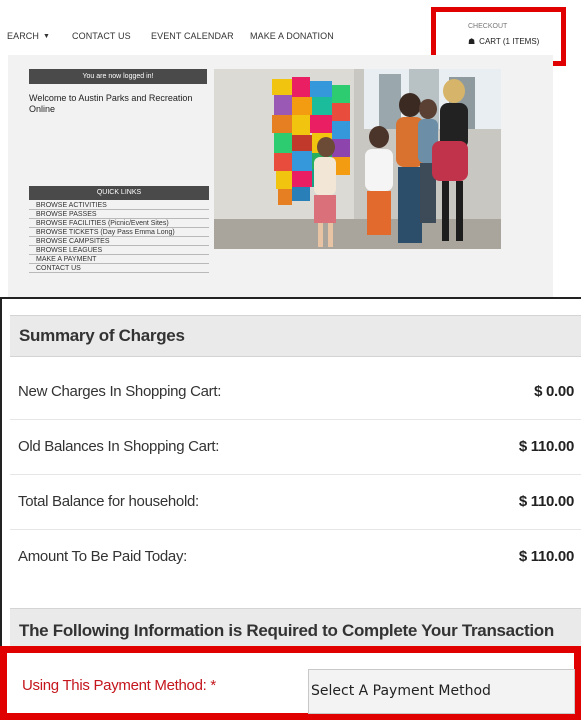 The image size is (581, 720). What do you see at coordinates (119, 241) in the screenshot?
I see `quick-link-browse-campsites: BROWSE CAMPSITES` at bounding box center [119, 241].